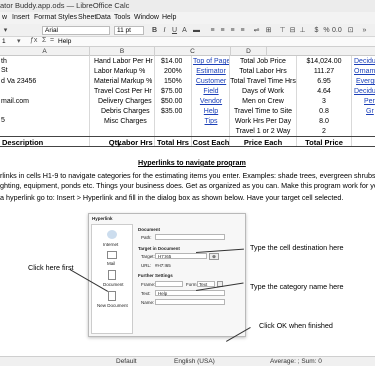 The width and height of the screenshot is (375, 366). Describe the element at coordinates (52, 40) in the screenshot. I see `formula-equals-icon: =` at that location.